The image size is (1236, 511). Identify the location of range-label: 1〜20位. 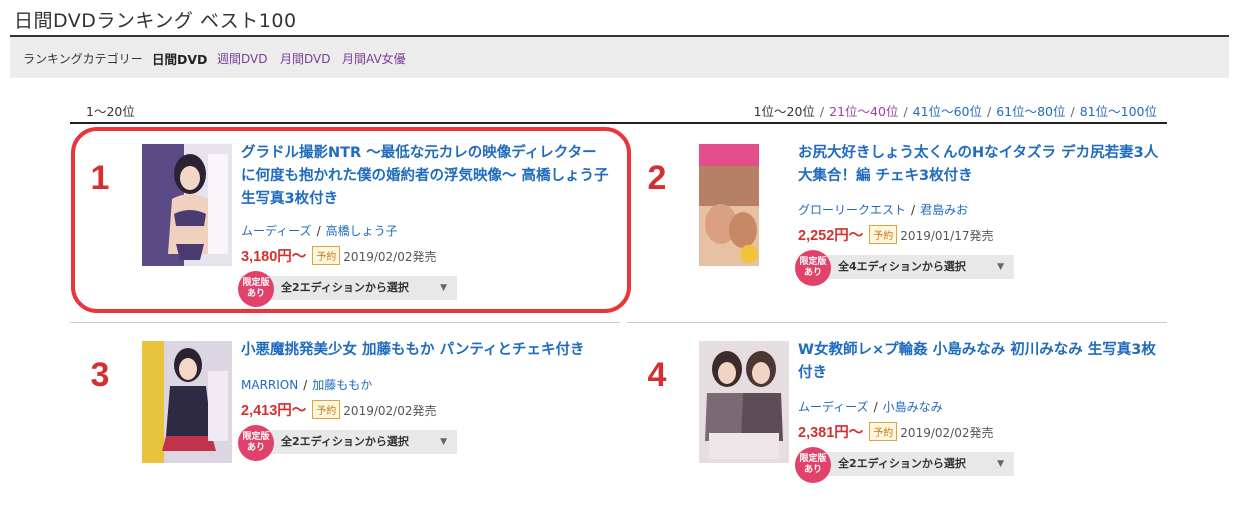
(110, 111).